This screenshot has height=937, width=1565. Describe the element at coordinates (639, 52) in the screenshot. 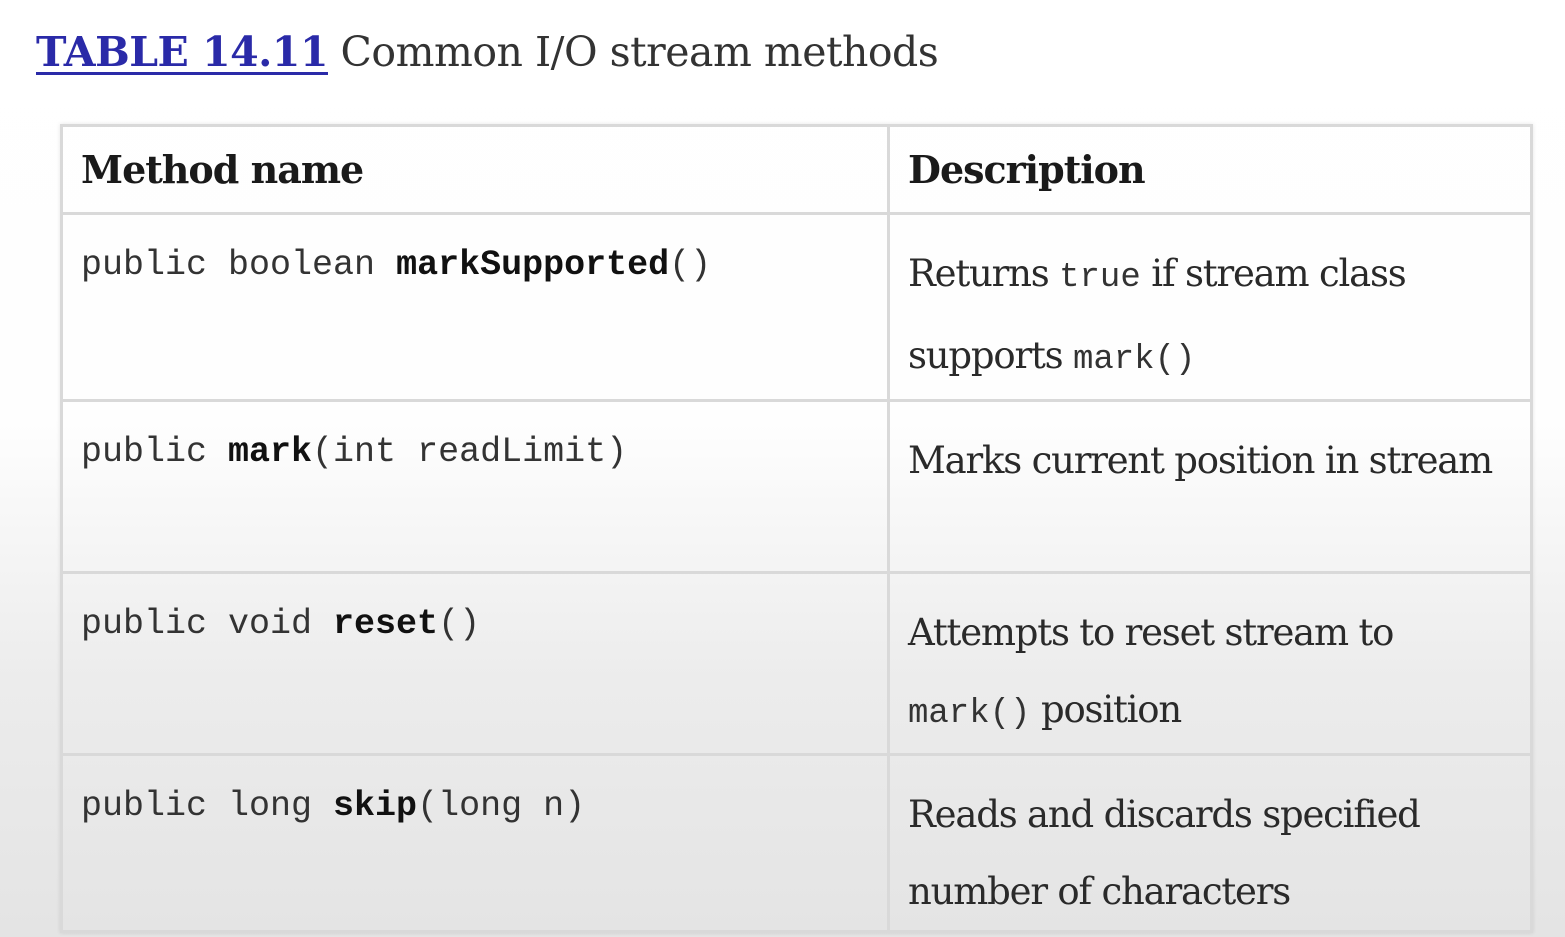

I see `table-title: Common I/O stream methods` at that location.